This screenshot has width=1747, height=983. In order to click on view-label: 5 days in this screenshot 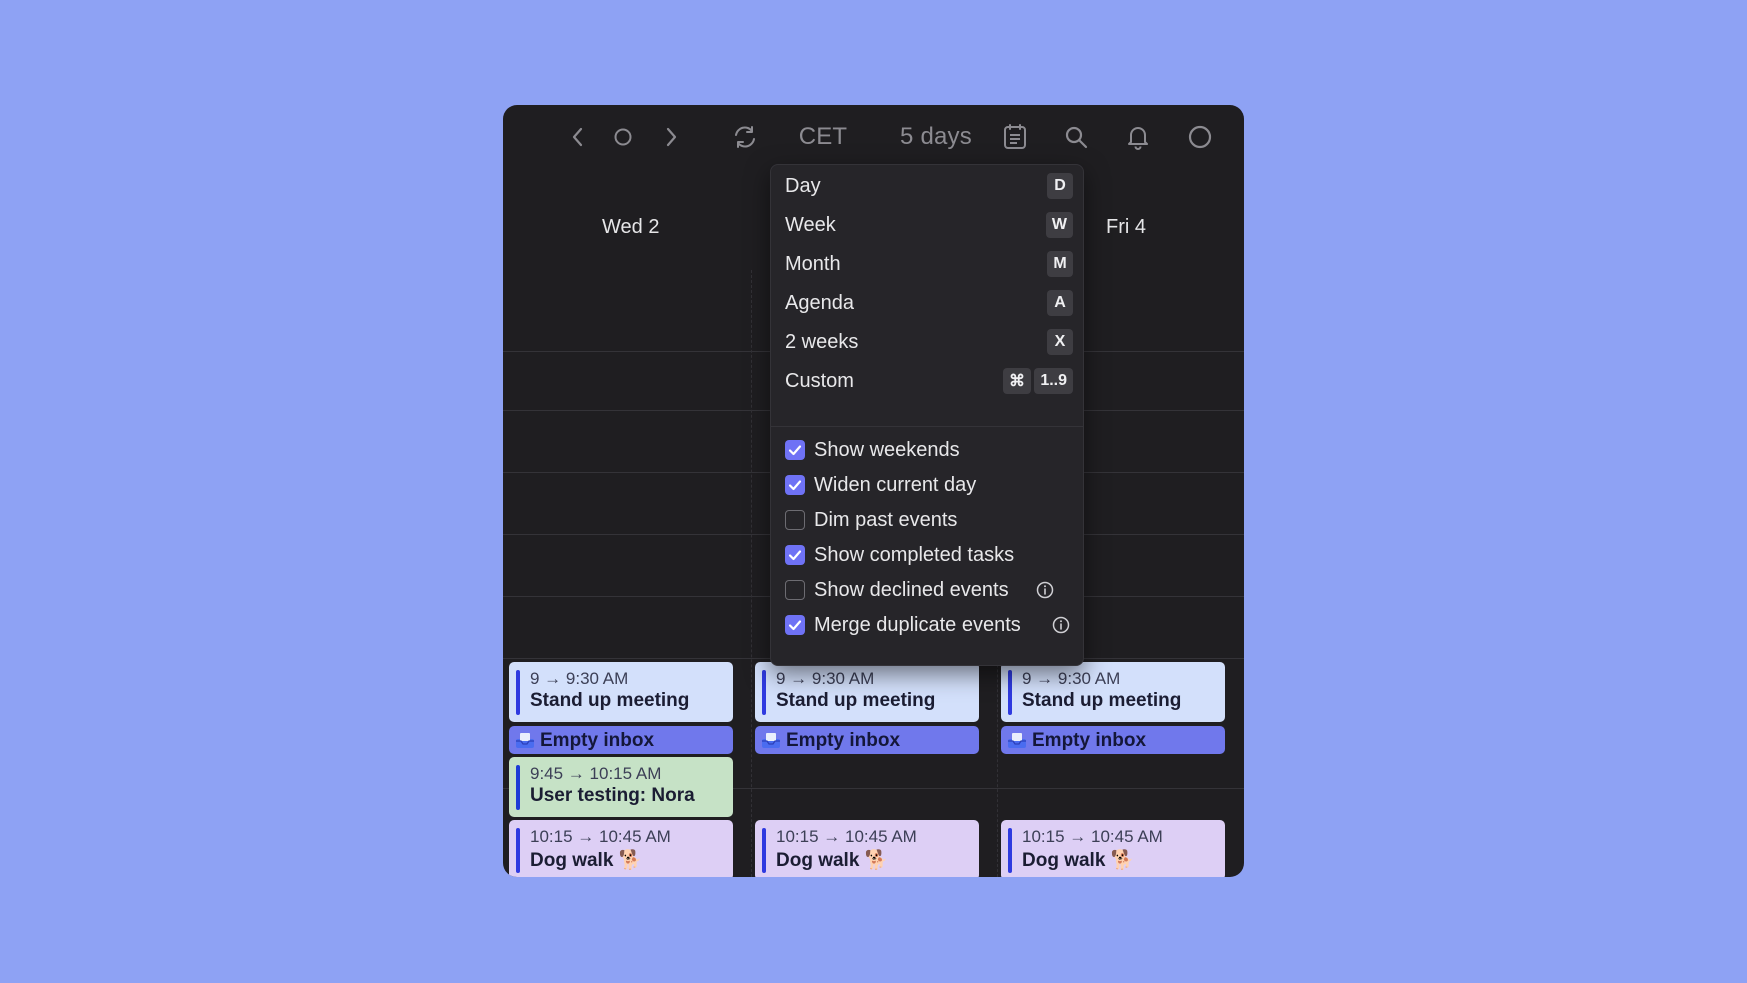, I will do `click(936, 136)`.